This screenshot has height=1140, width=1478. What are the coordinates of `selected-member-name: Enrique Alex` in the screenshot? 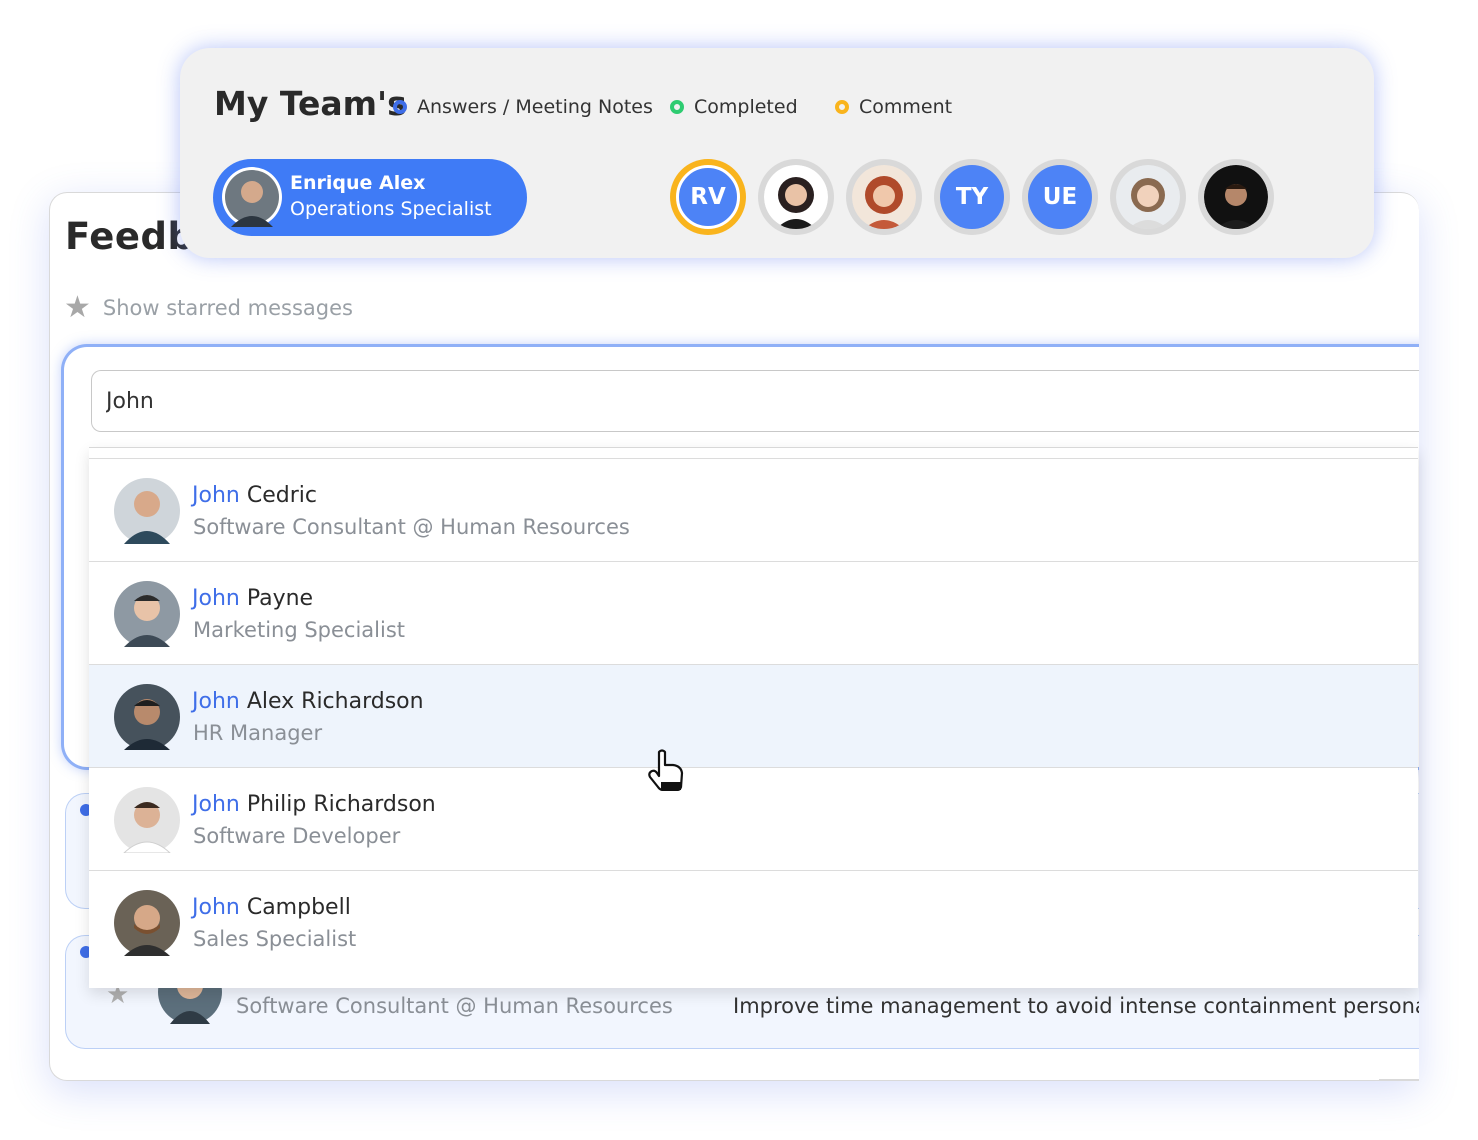 It's located at (358, 183).